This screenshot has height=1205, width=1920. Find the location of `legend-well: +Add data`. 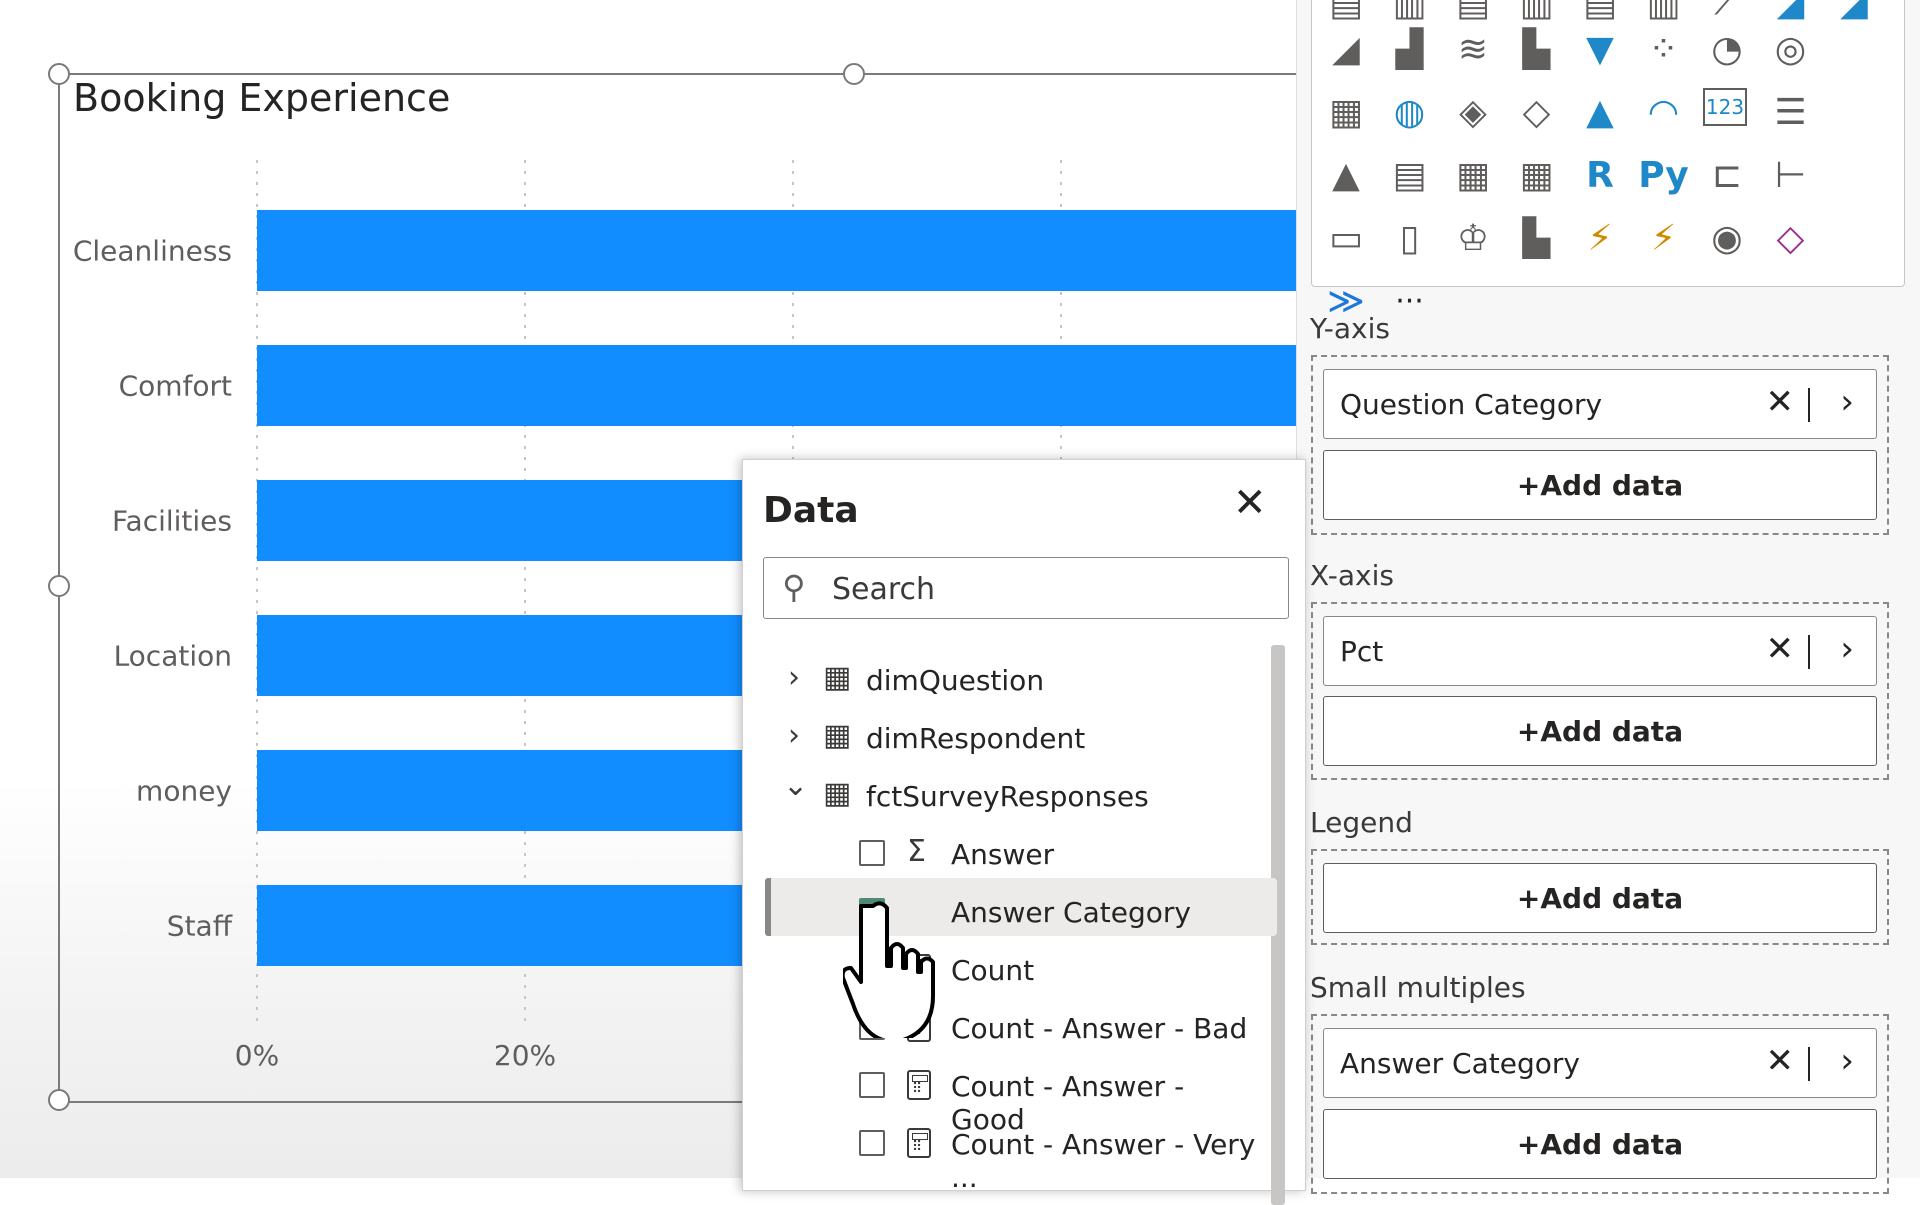

legend-well: +Add data is located at coordinates (1600, 897).